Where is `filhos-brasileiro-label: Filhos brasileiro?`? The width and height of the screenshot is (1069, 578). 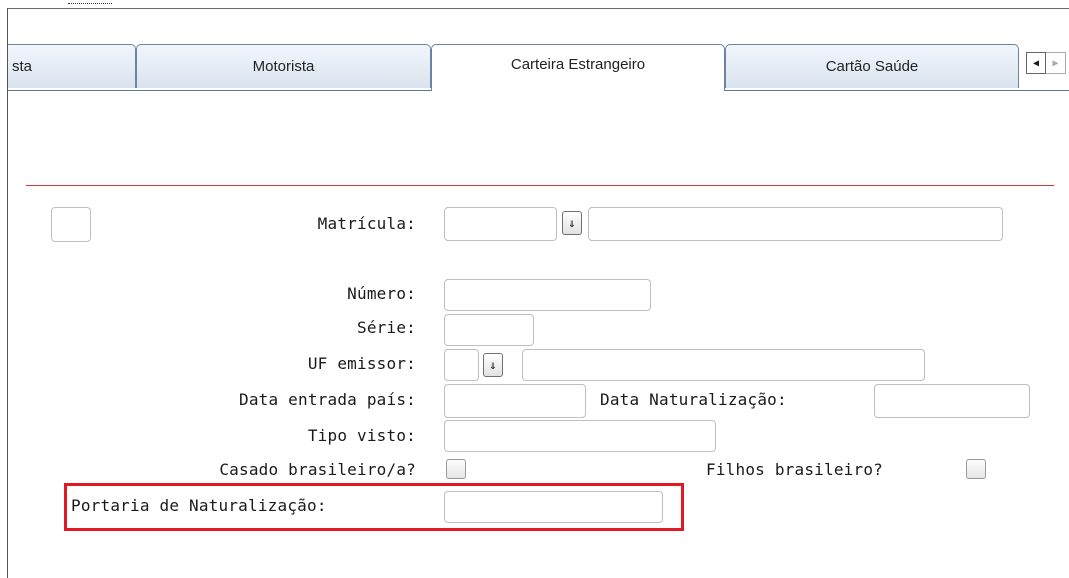 filhos-brasileiro-label: Filhos brasileiro? is located at coordinates (794, 469).